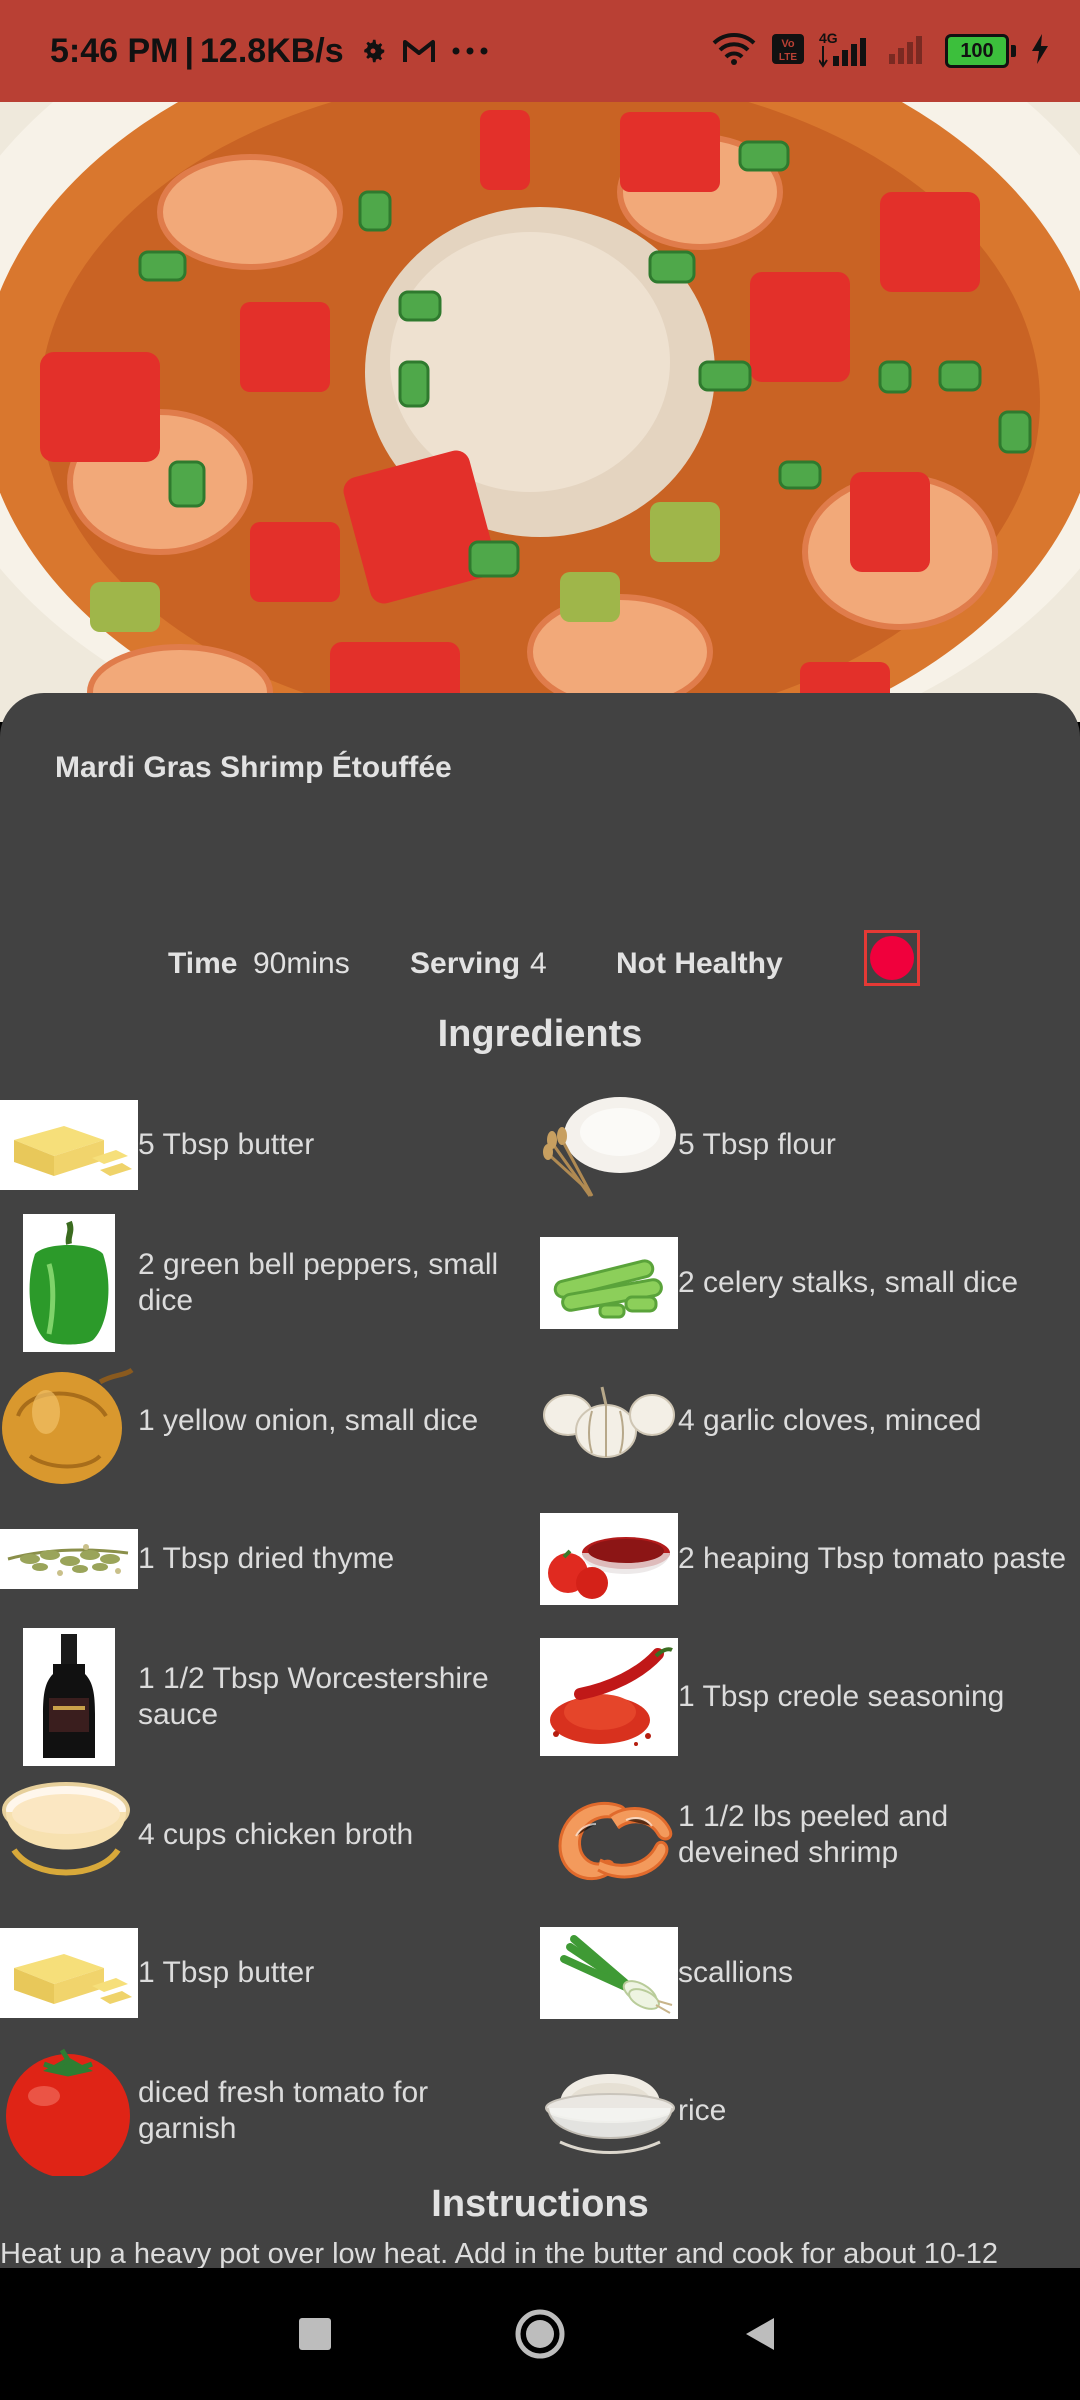 The image size is (1080, 2400). I want to click on serving-value: 4, so click(538, 963).